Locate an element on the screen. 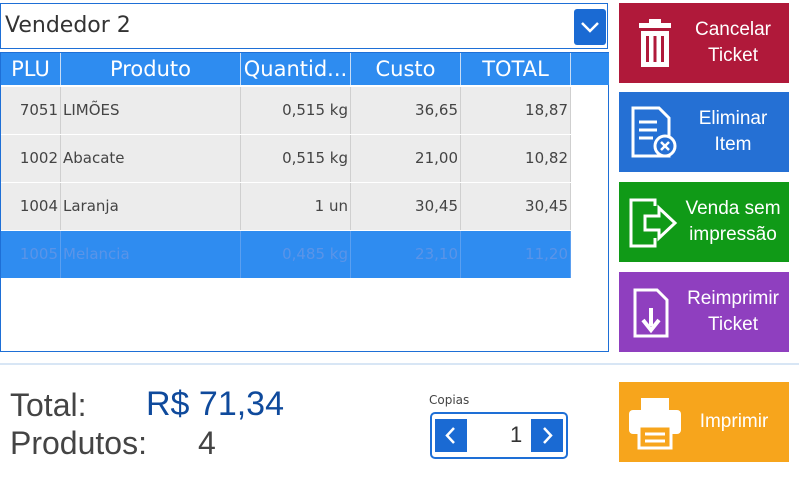 Image resolution: width=799 pixels, height=480 pixels. total-value: R$ 71,34 is located at coordinates (215, 404).